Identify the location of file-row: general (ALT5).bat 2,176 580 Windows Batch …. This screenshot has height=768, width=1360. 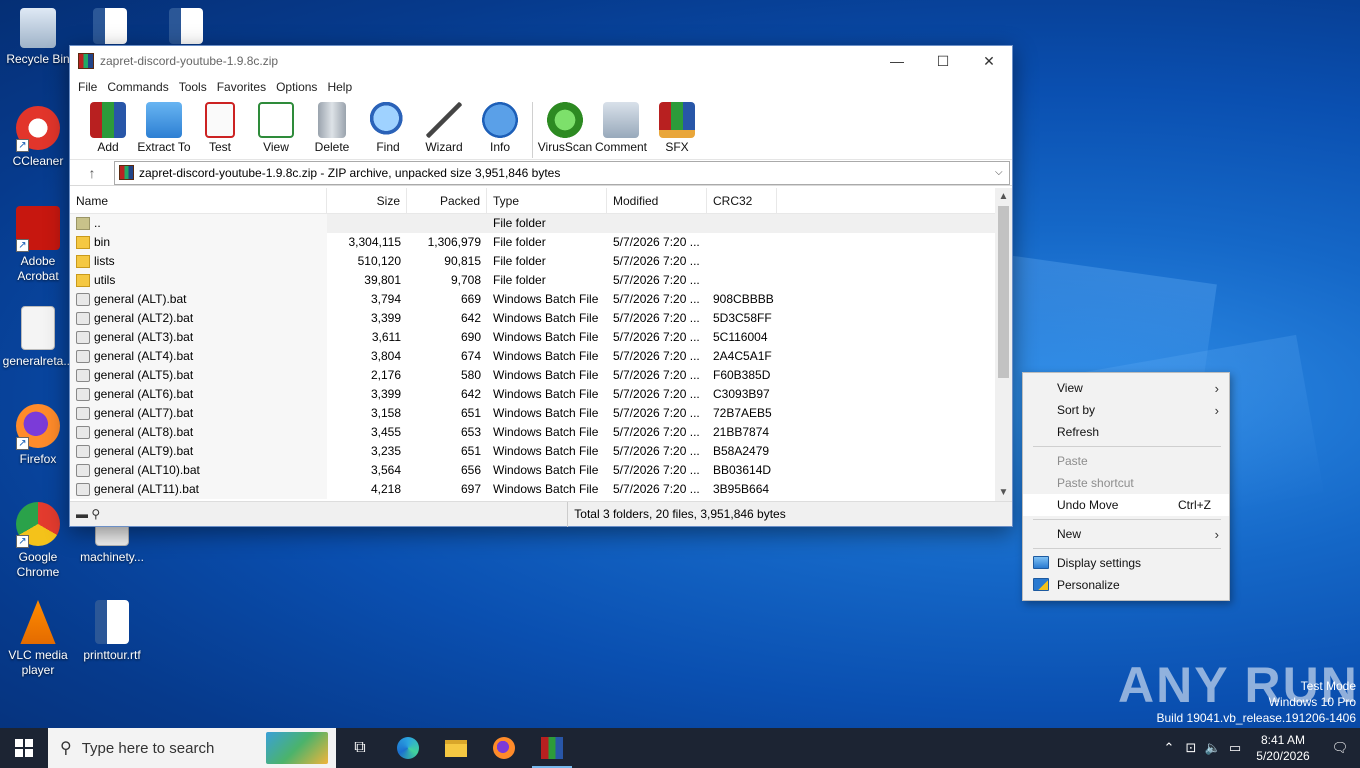
(541, 375).